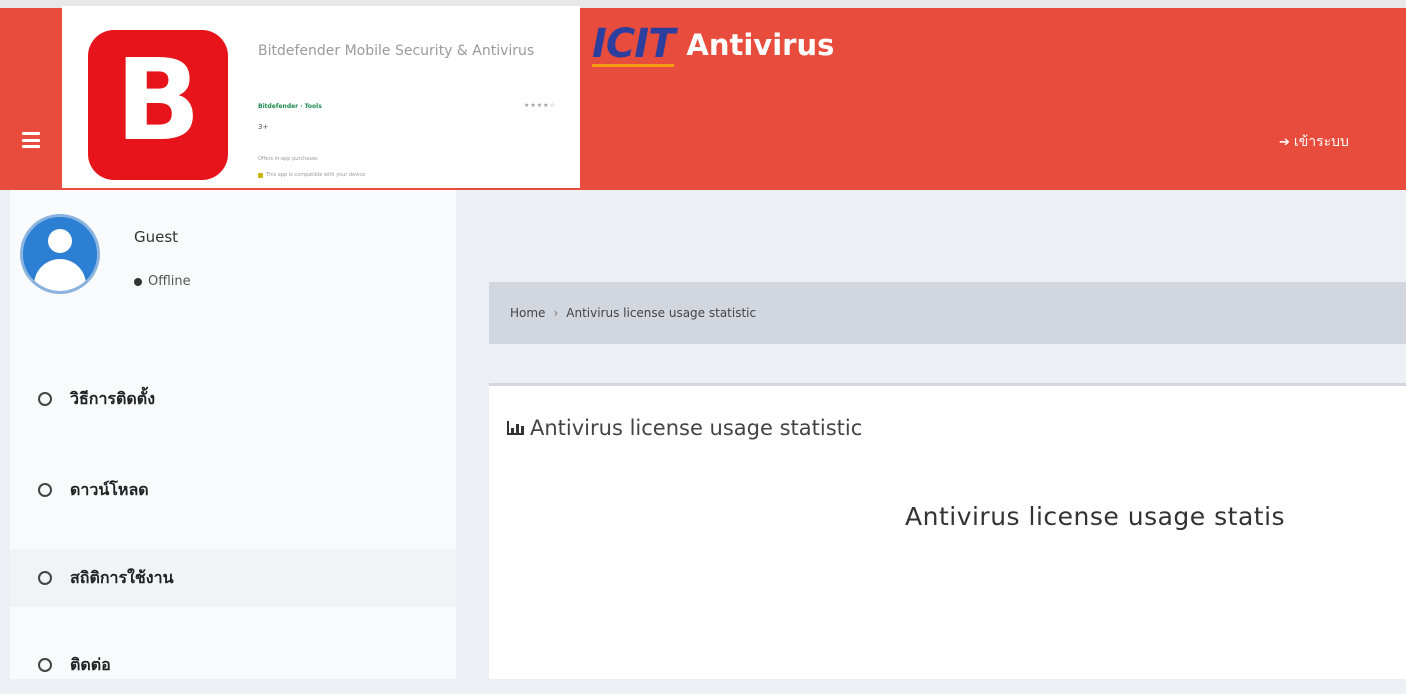 This screenshot has width=1406, height=694. I want to click on compat-icon, so click(260, 175).